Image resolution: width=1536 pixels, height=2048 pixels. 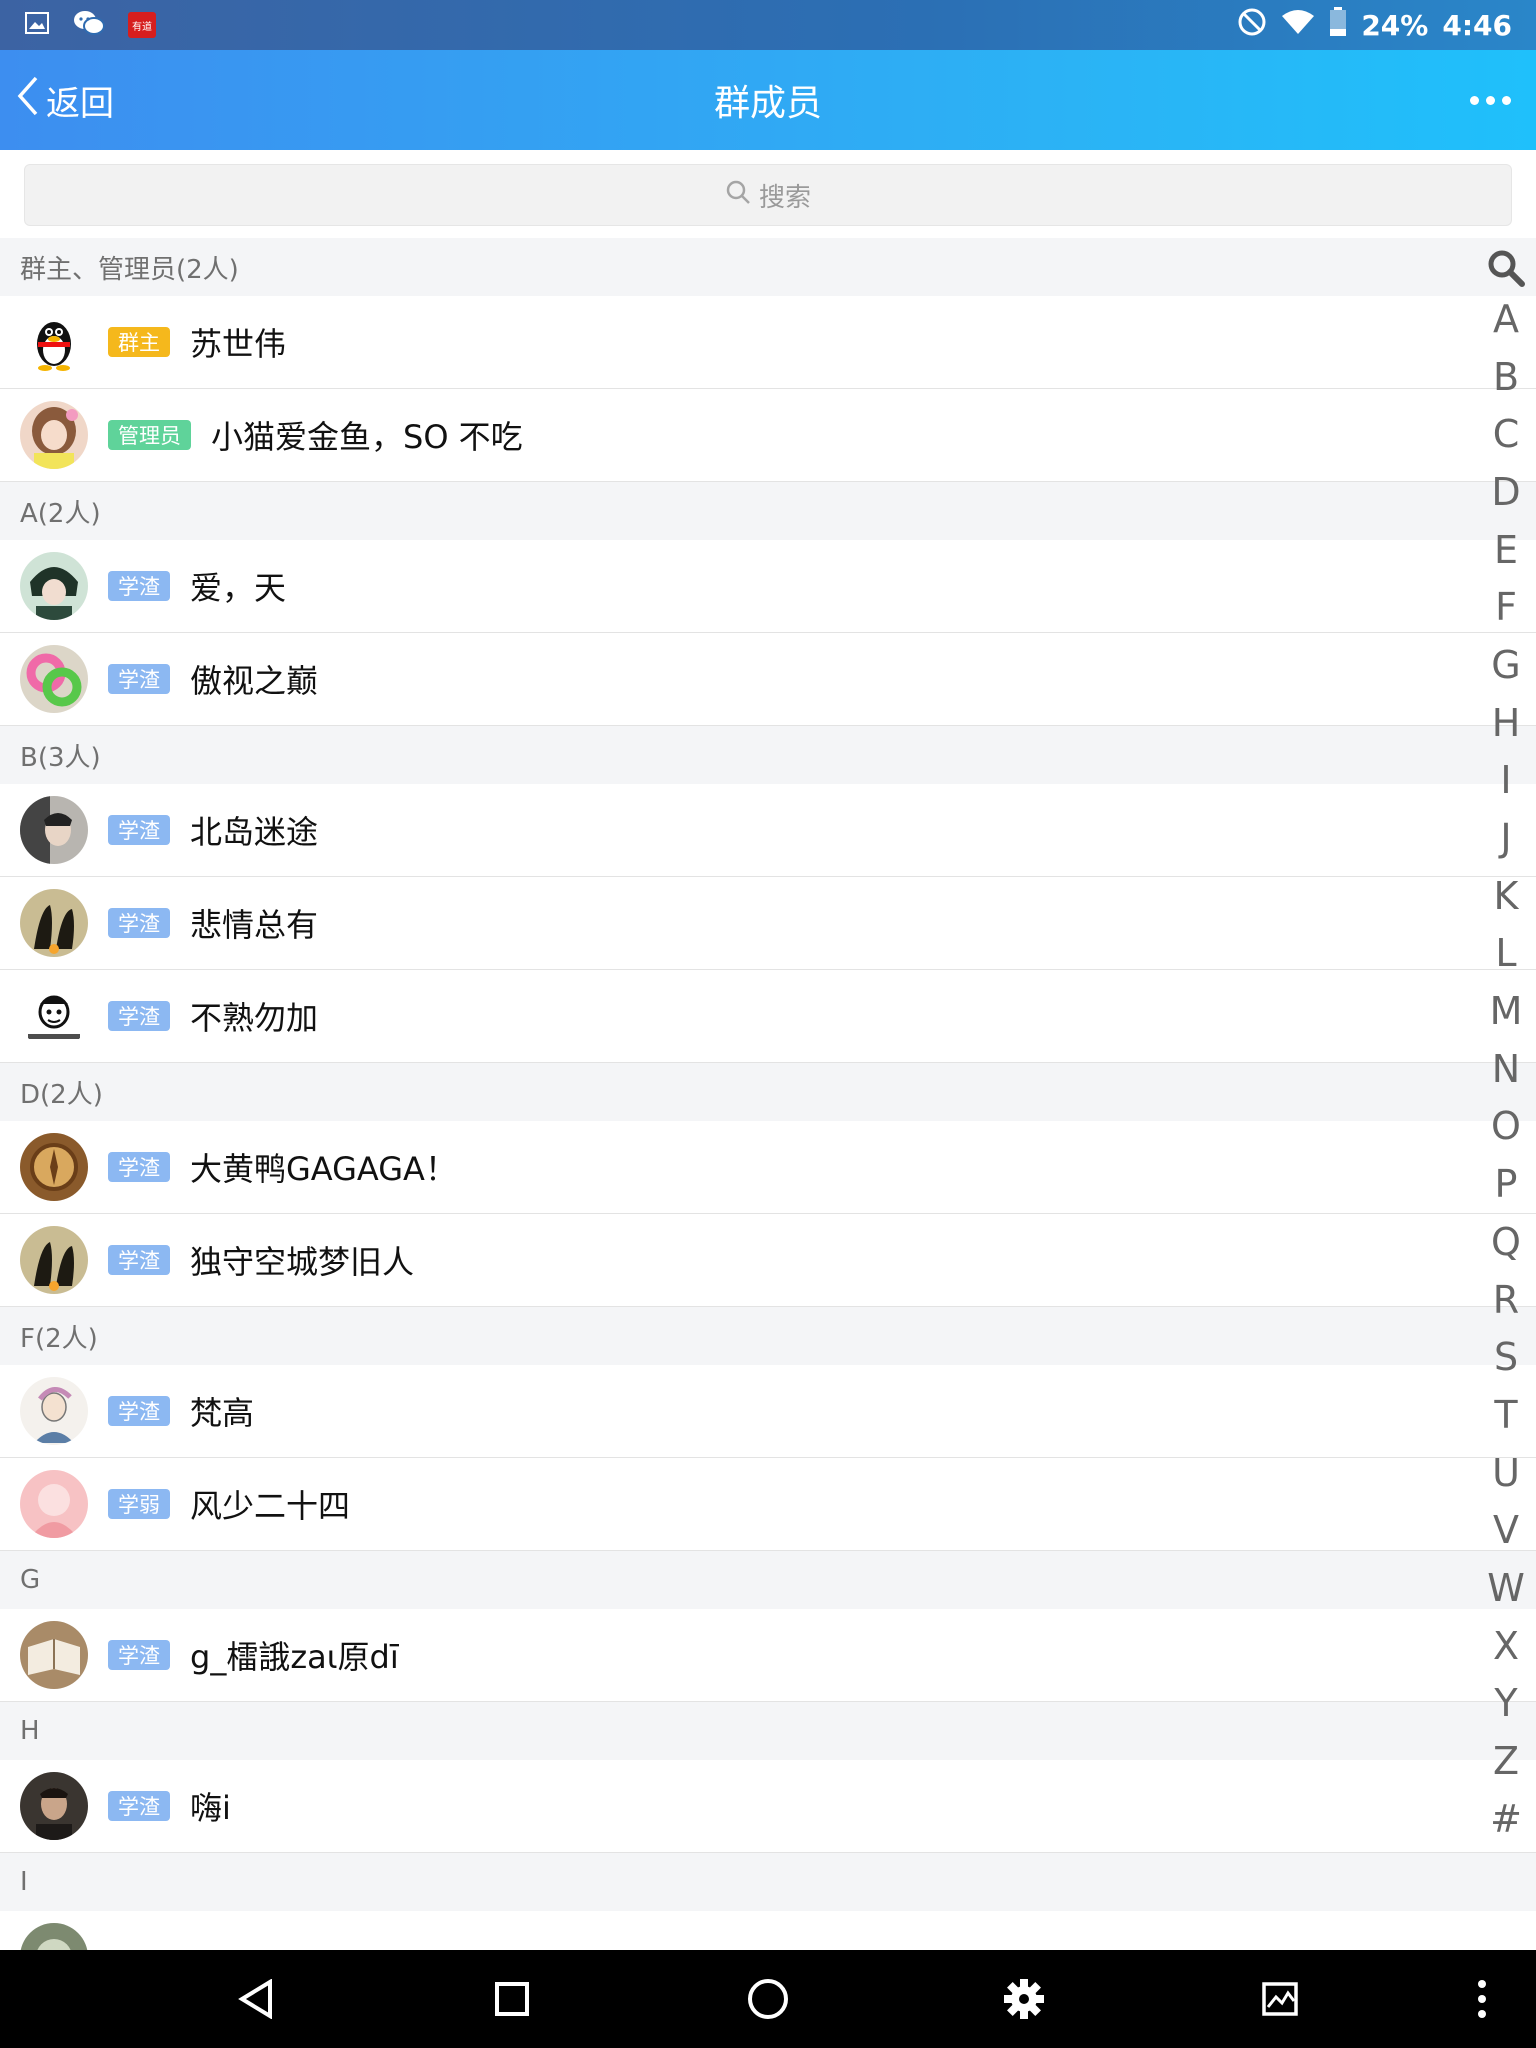 I want to click on member-row: 学渣 梵高, so click(x=768, y=1411).